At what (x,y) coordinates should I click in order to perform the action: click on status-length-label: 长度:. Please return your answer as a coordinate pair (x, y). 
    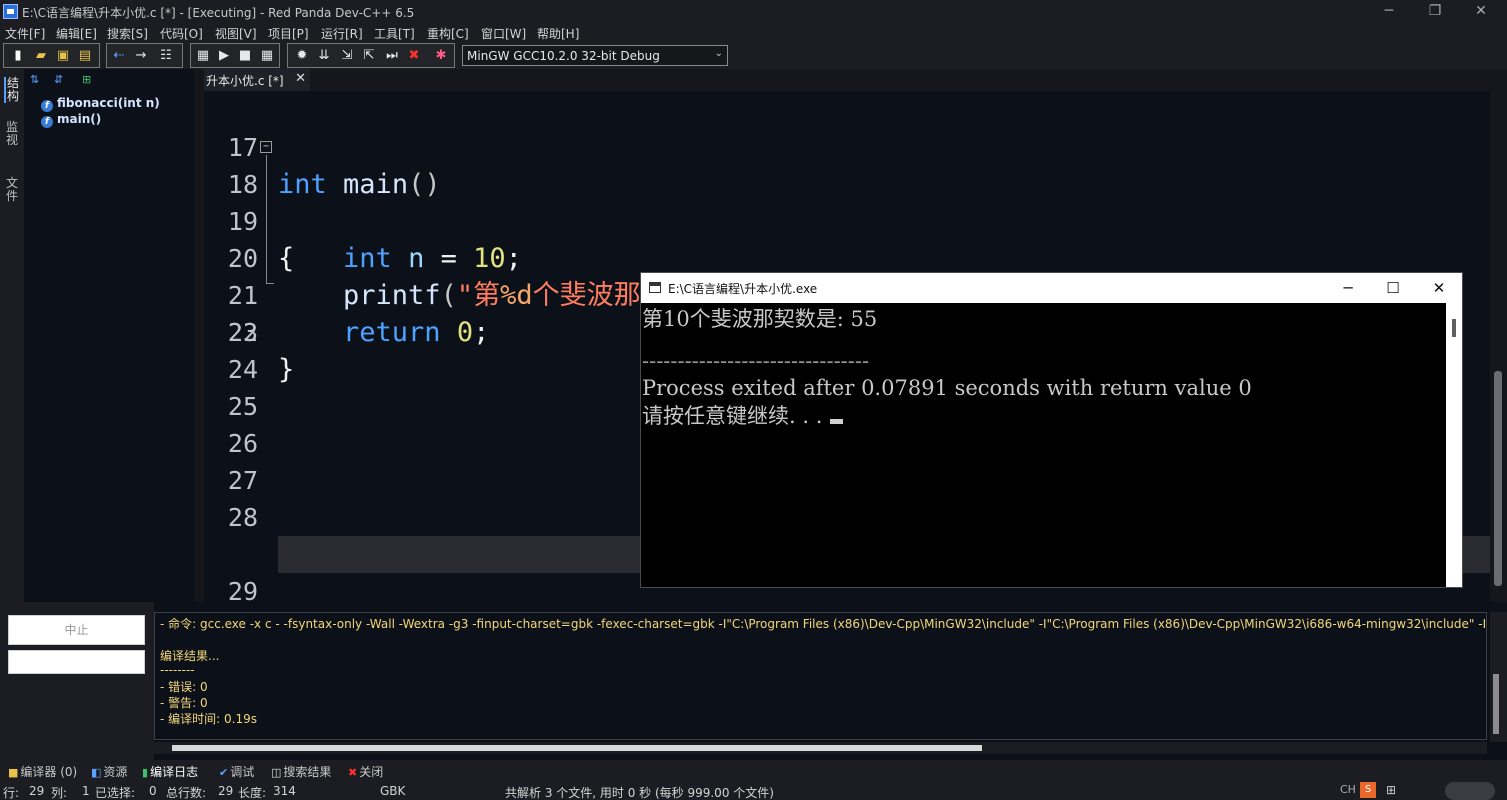
    Looking at the image, I should click on (252, 793).